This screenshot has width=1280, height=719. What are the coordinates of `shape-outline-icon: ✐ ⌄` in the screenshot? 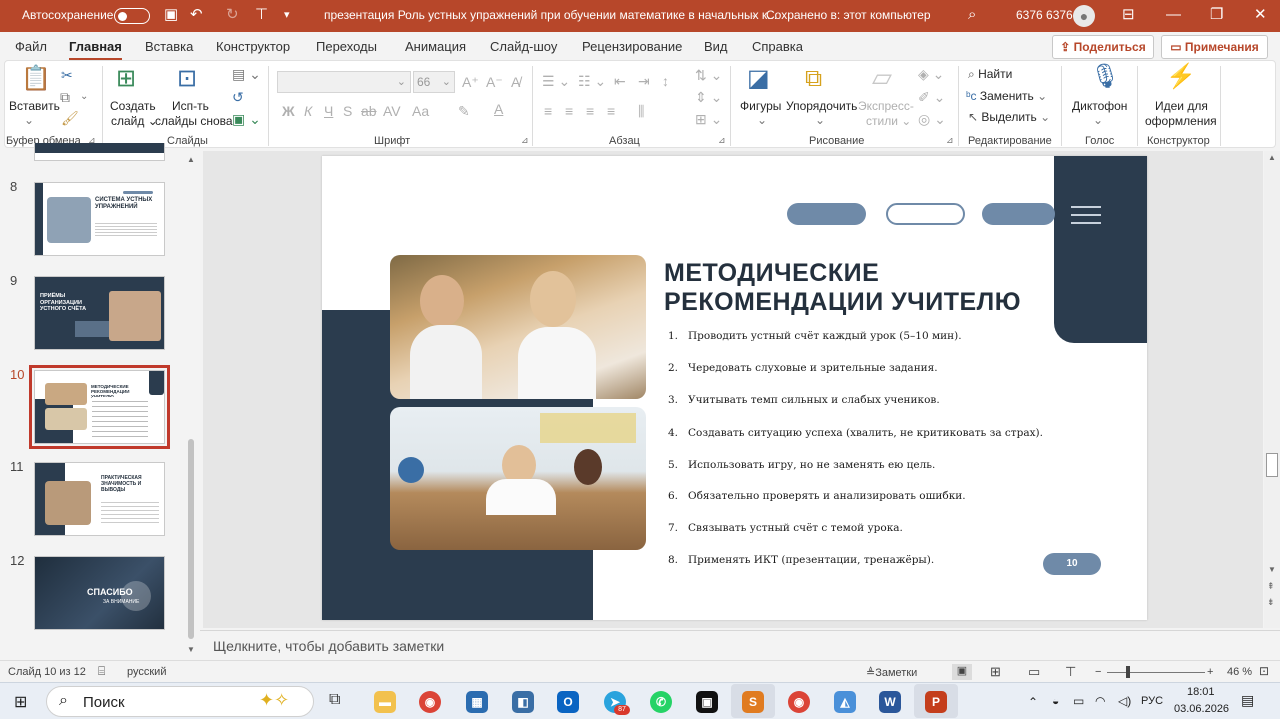 It's located at (931, 97).